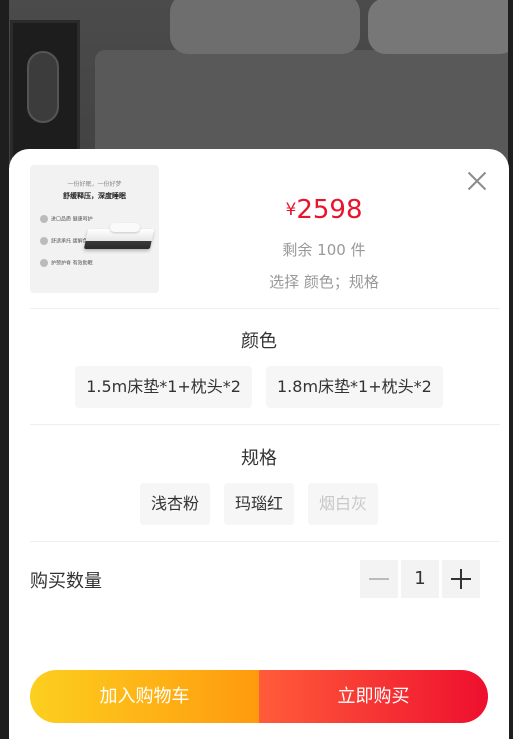 This screenshot has width=513, height=739. What do you see at coordinates (477, 181) in the screenshot?
I see `close-icon` at bounding box center [477, 181].